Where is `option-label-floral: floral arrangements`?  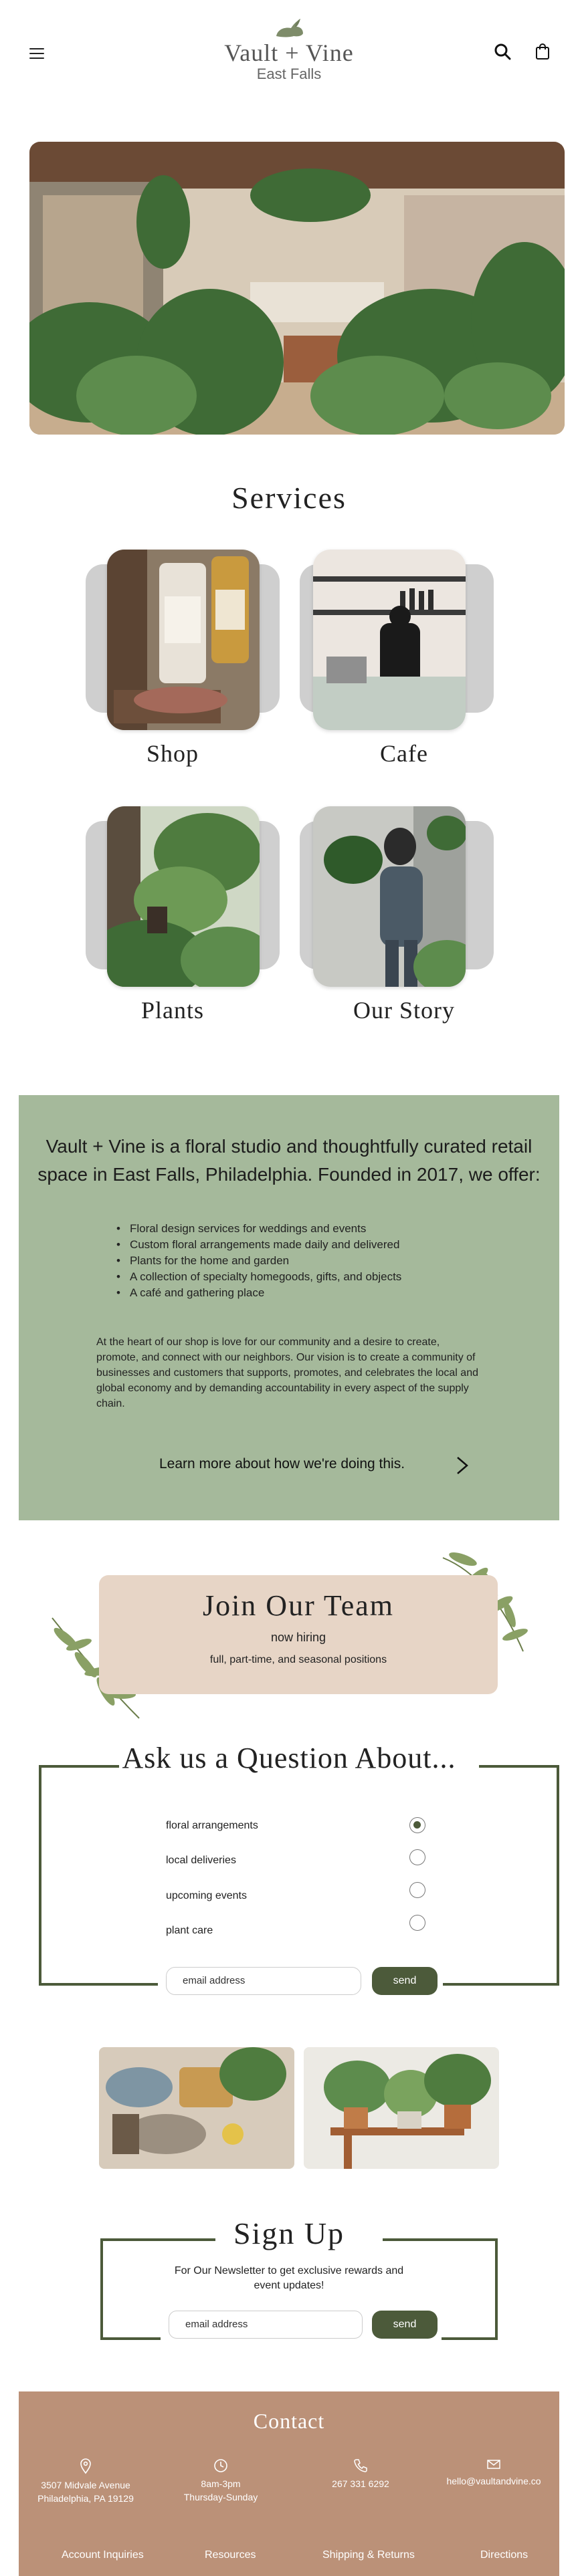
option-label-floral: floral arrangements is located at coordinates (212, 1825).